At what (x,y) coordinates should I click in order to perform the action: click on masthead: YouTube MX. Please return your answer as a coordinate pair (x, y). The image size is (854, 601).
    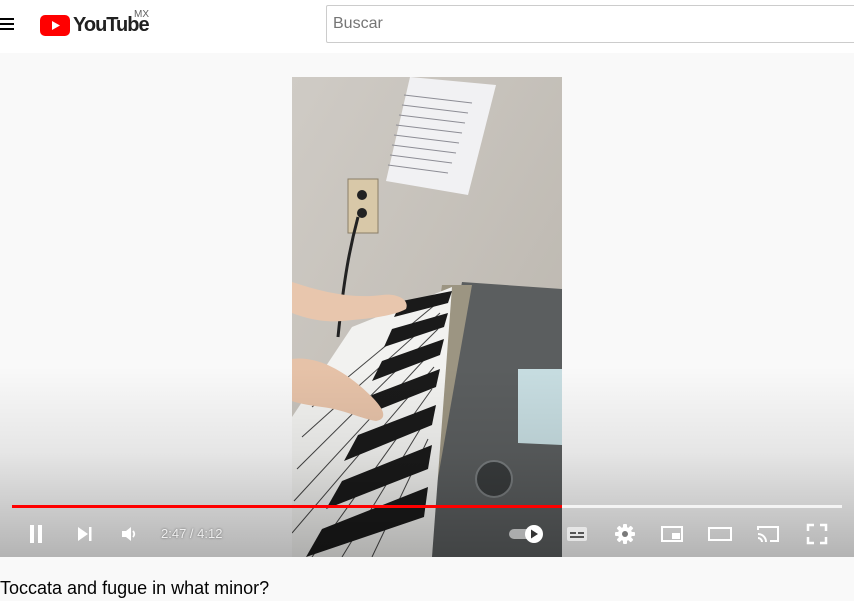
    Looking at the image, I should click on (427, 26).